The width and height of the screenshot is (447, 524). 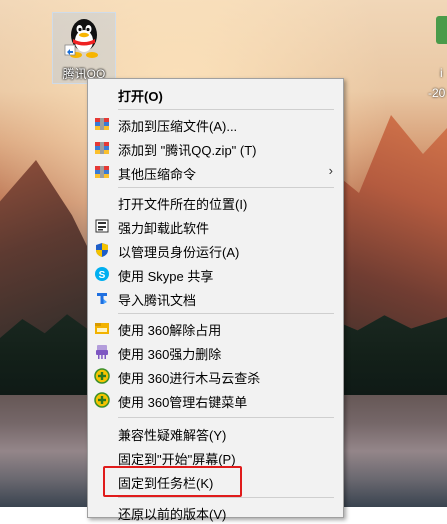 I want to click on menu-item-label: 其他压缩命令, so click(x=157, y=174).